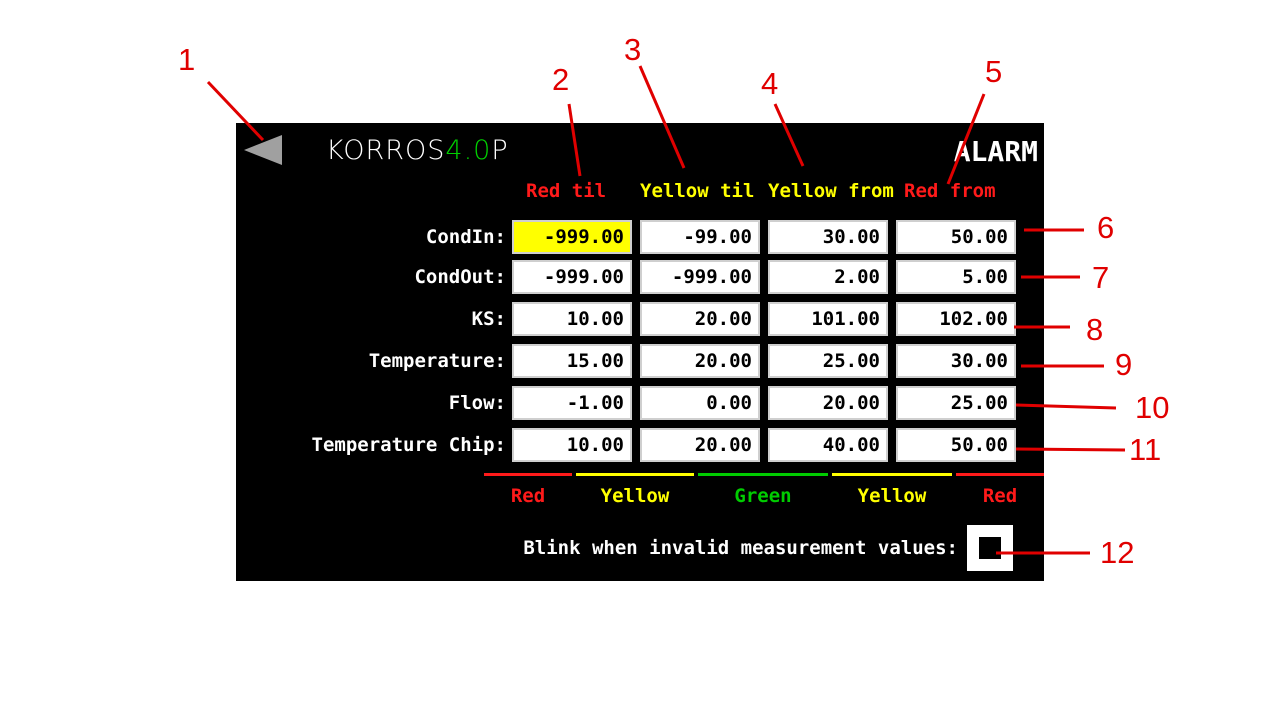 The image size is (1280, 720). I want to click on callout-number: 1, so click(187, 59).